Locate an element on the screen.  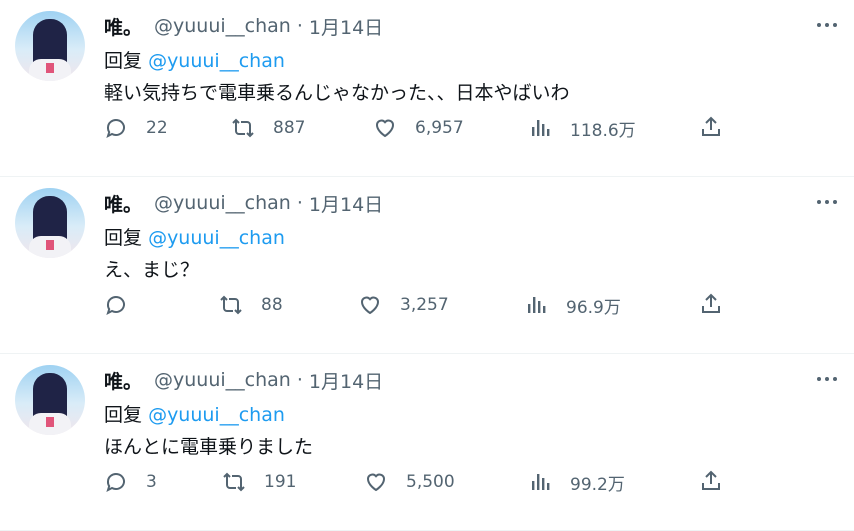
retweet-button: 88 is located at coordinates (251, 305).